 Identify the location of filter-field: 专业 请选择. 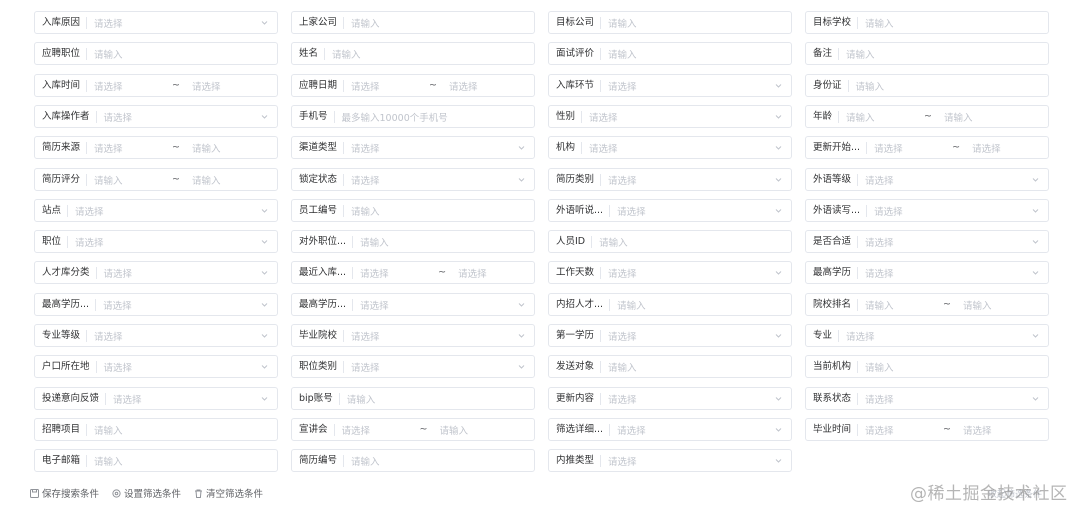
(927, 335).